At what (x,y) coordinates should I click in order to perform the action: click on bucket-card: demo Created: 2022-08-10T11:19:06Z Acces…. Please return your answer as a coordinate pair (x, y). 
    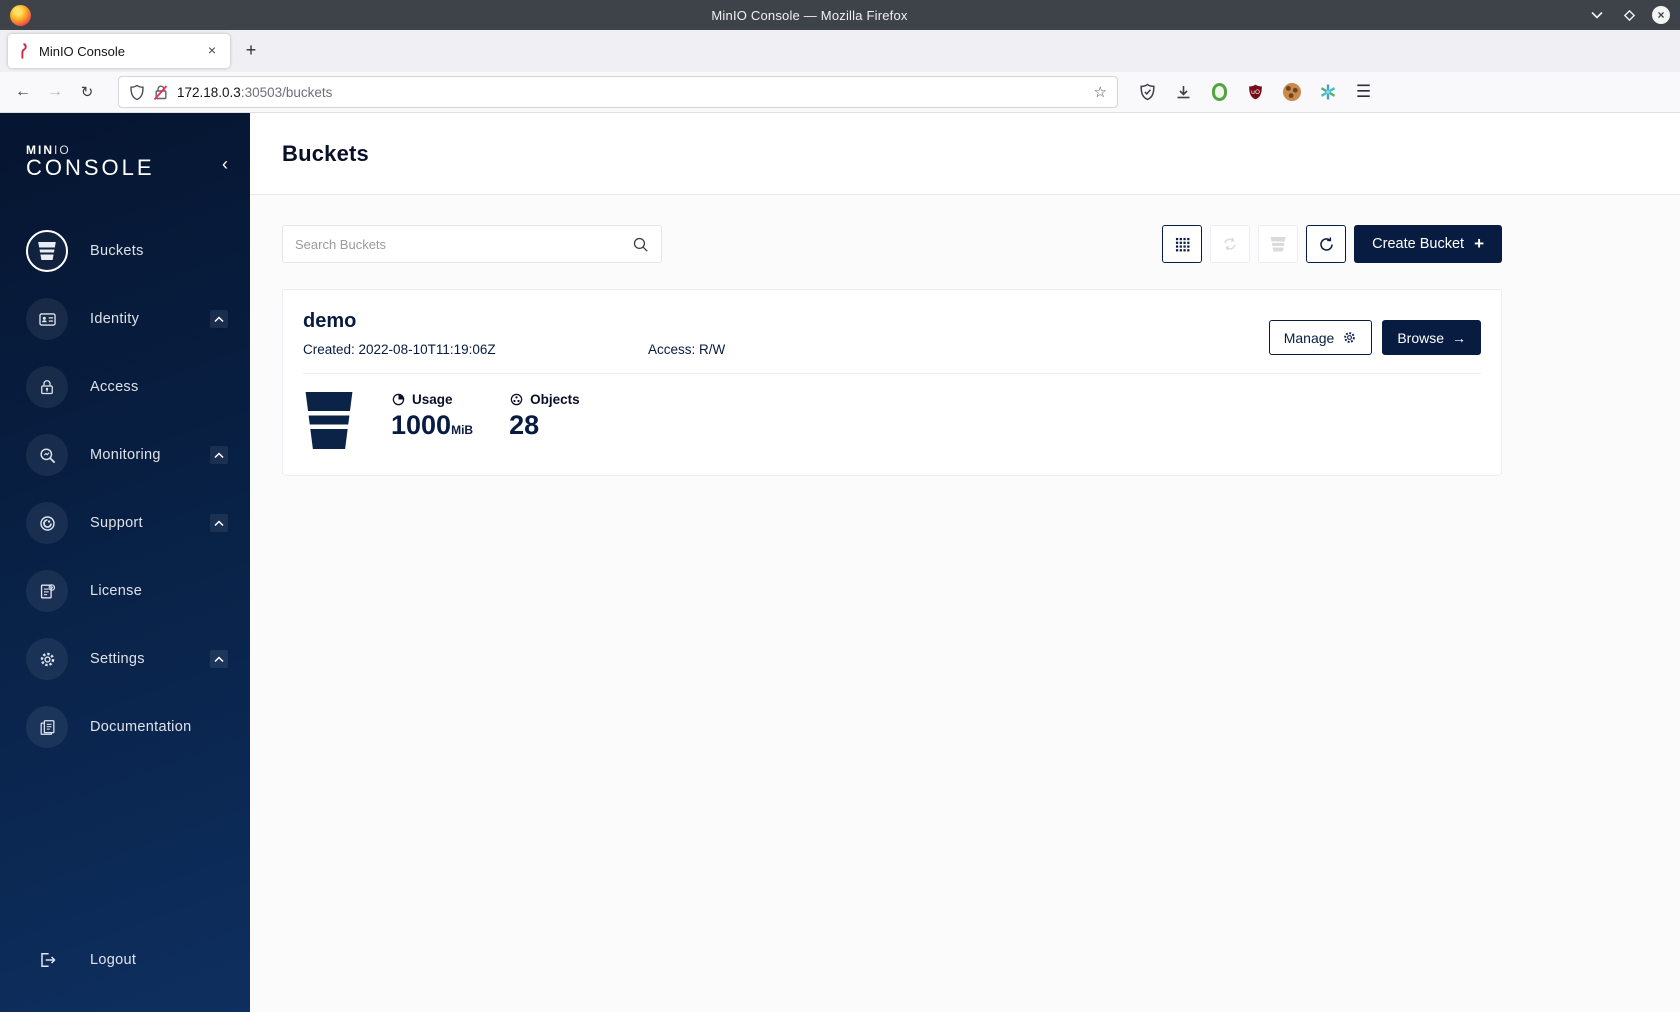
    Looking at the image, I should click on (892, 382).